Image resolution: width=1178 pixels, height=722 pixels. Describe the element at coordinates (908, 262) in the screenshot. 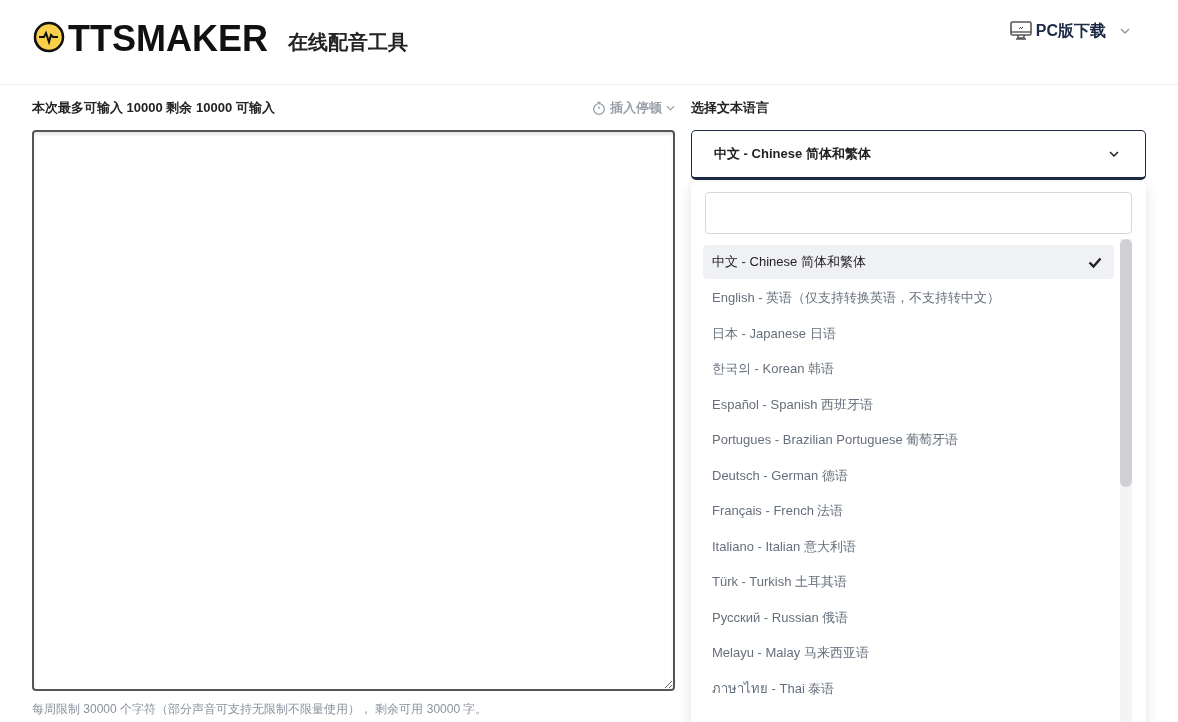

I see `language-option: 中文 - Chinese 简体和繁体` at that location.